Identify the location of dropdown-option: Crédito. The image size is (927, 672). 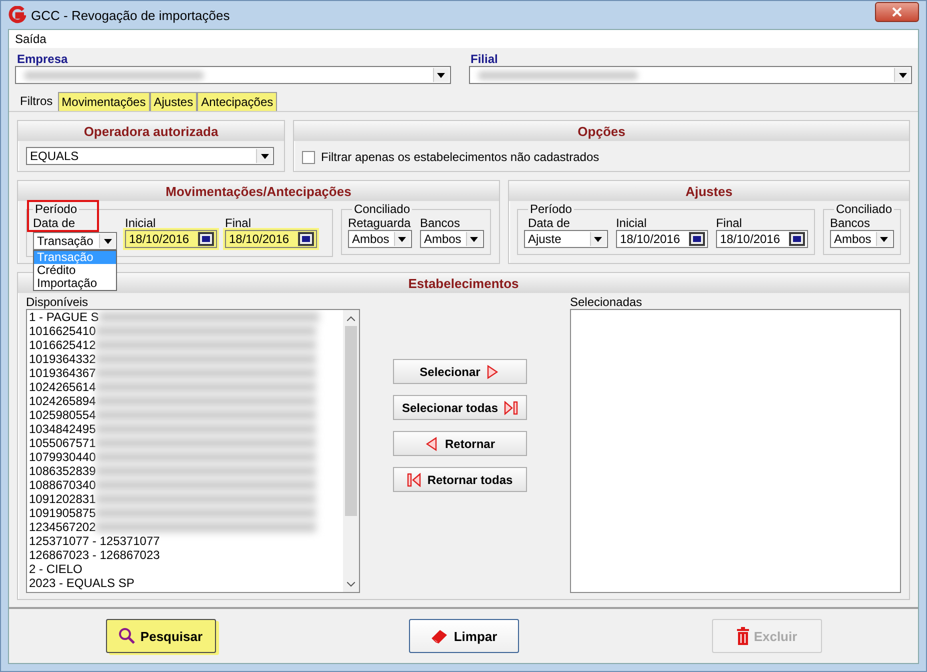
(75, 270).